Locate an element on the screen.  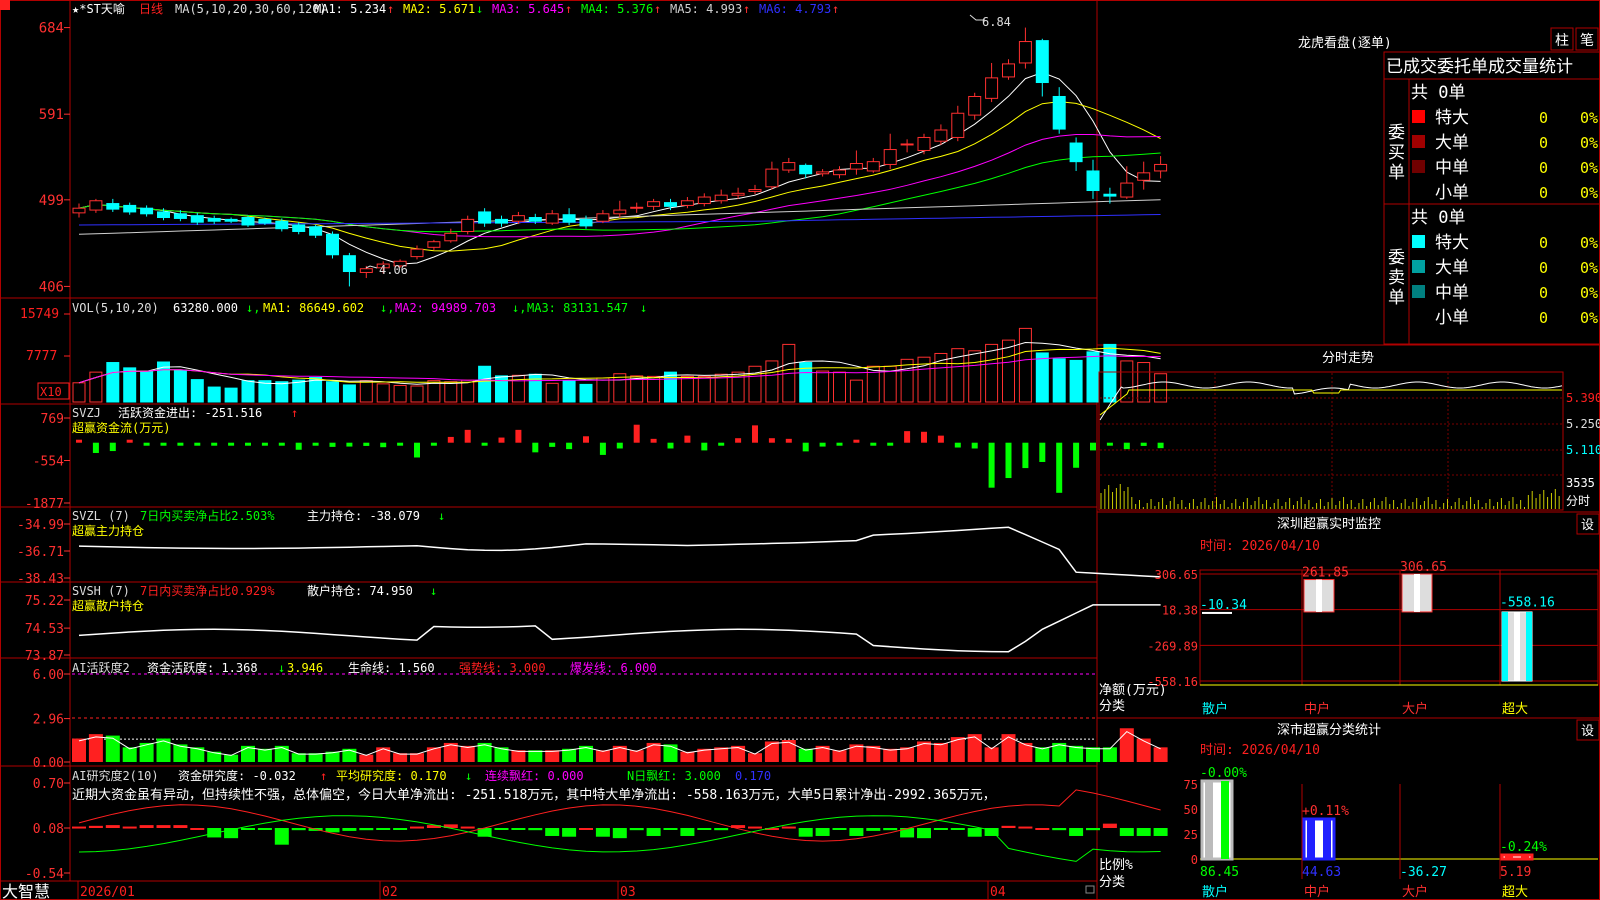
vol-unit: X10 is located at coordinates (51, 392).